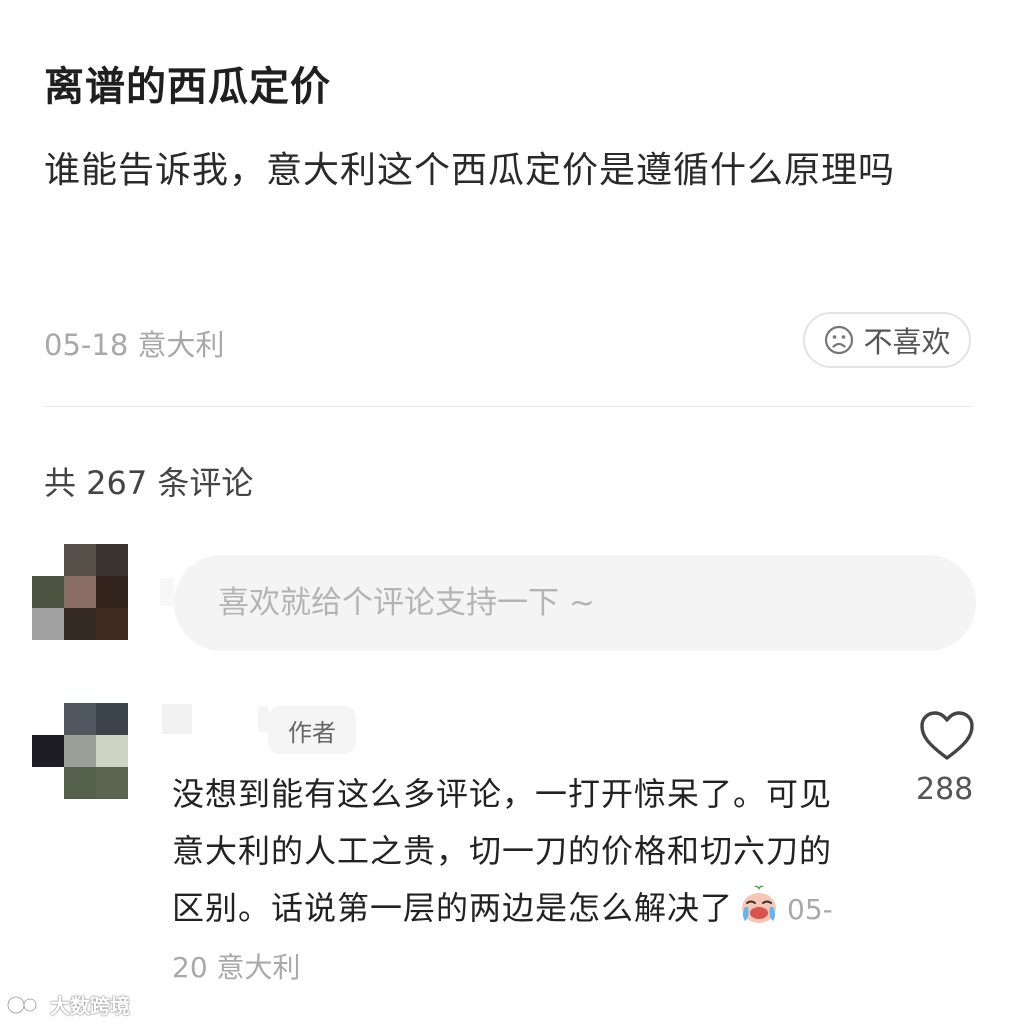 The width and height of the screenshot is (1017, 1024). Describe the element at coordinates (134, 345) in the screenshot. I see `post-meta: 05-18 意大利` at that location.